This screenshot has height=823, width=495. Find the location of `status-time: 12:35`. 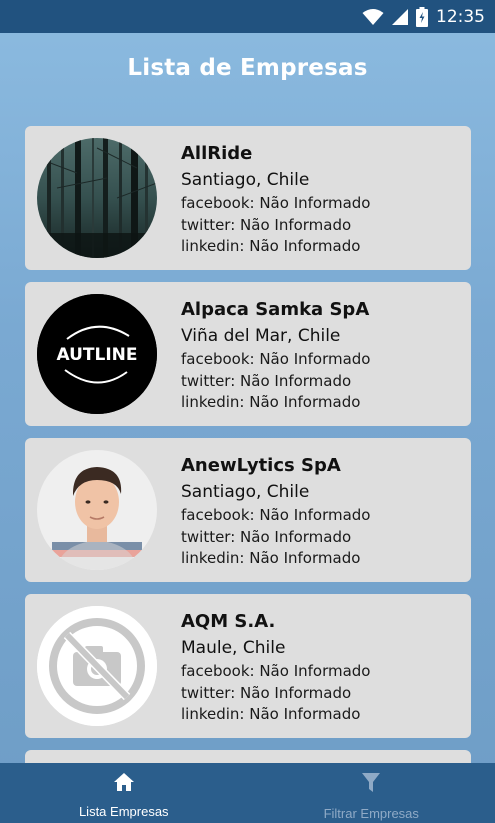

status-time: 12:35 is located at coordinates (460, 16).